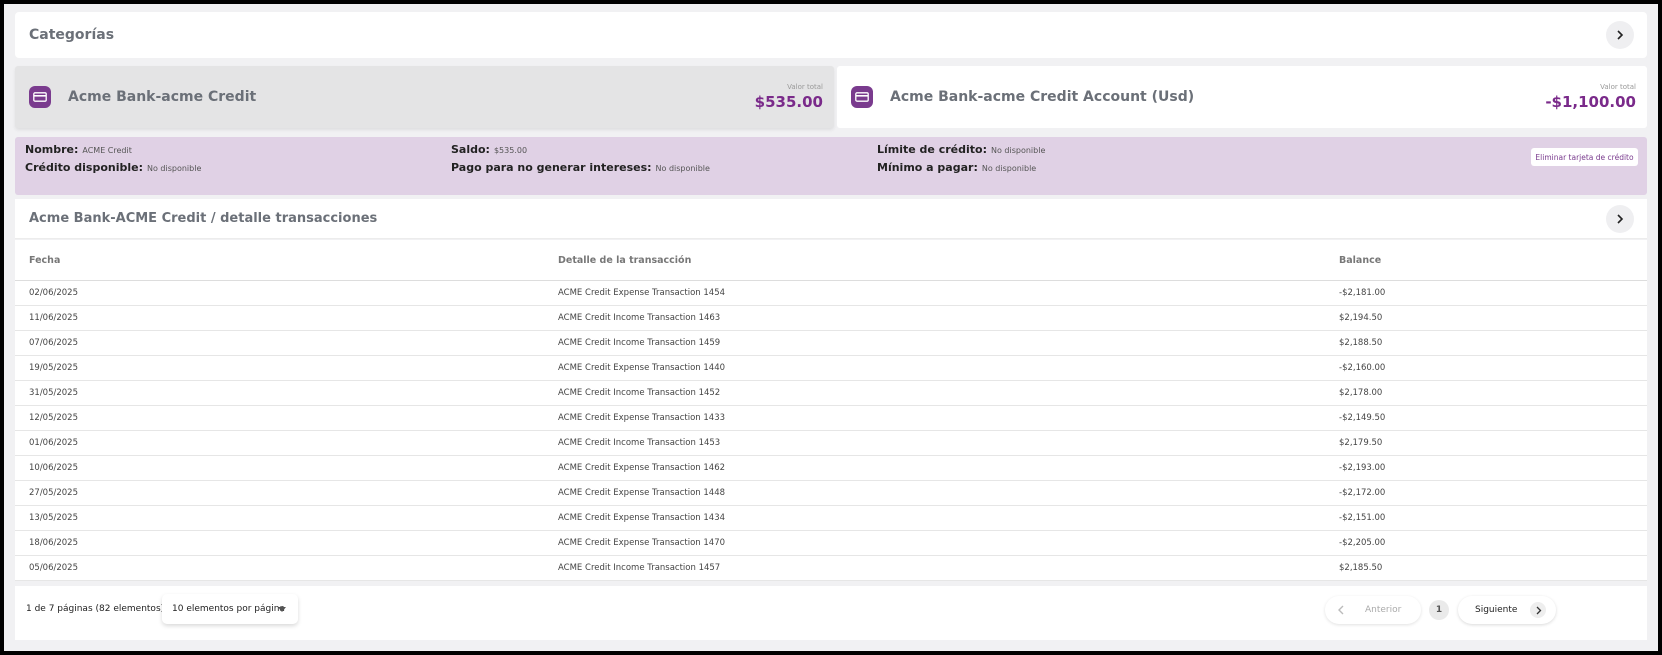  What do you see at coordinates (72, 35) in the screenshot?
I see `categories-title: Categorías` at bounding box center [72, 35].